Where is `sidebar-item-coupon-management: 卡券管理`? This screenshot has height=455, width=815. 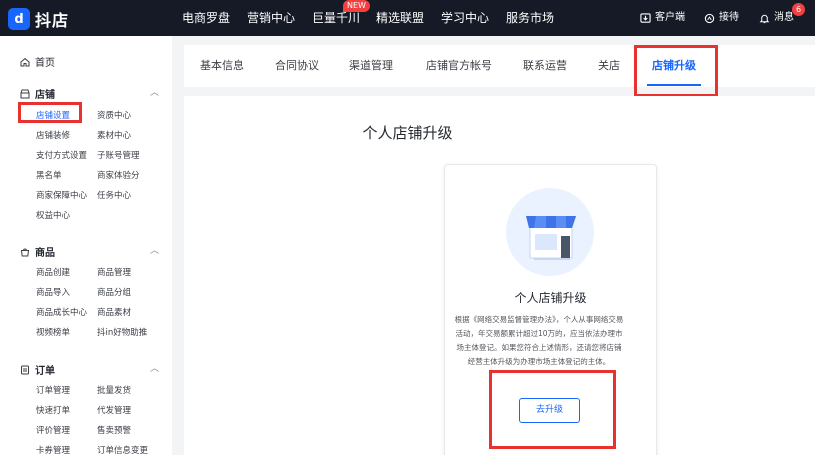 sidebar-item-coupon-management: 卡券管理 is located at coordinates (53, 449).